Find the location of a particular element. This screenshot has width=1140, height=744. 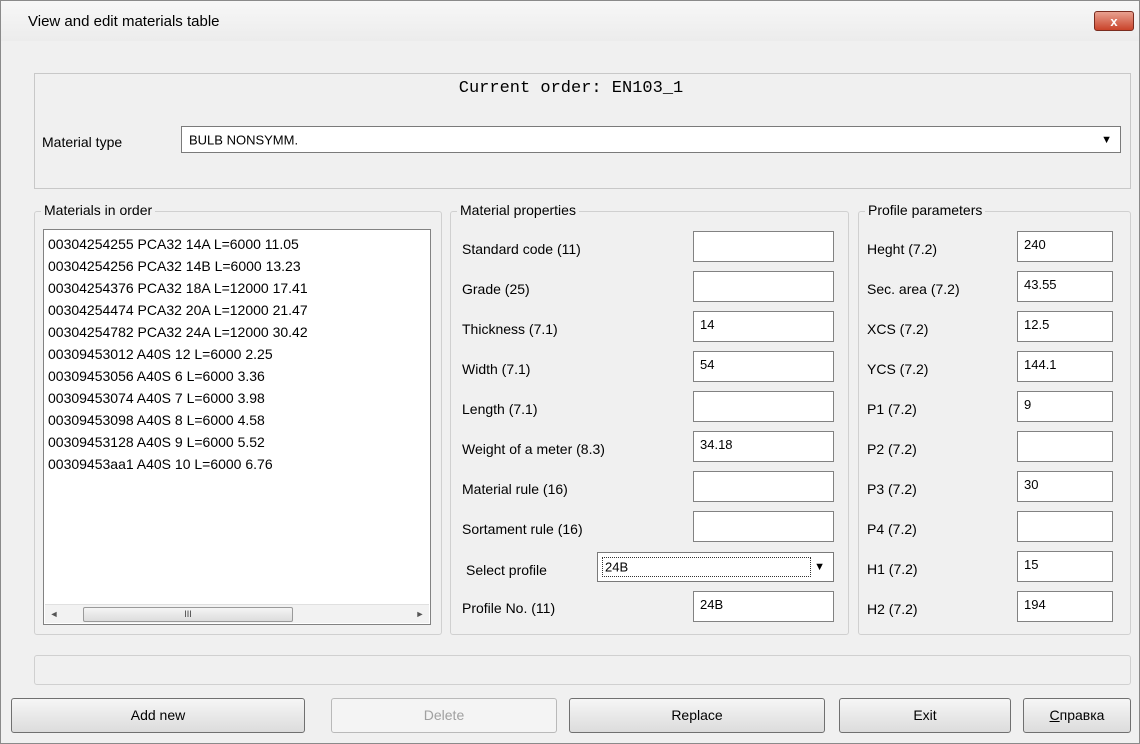

profile-param-label: P3 (7.2) is located at coordinates (892, 489).